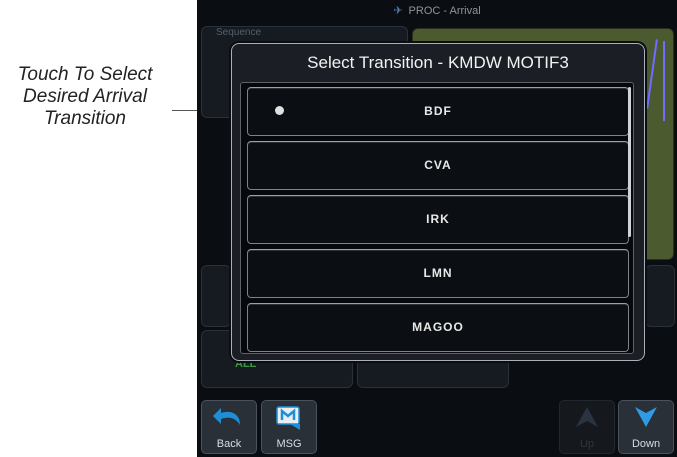 Image resolution: width=677 pixels, height=457 pixels. Describe the element at coordinates (660, 296) in the screenshot. I see `bg-panel-right` at that location.